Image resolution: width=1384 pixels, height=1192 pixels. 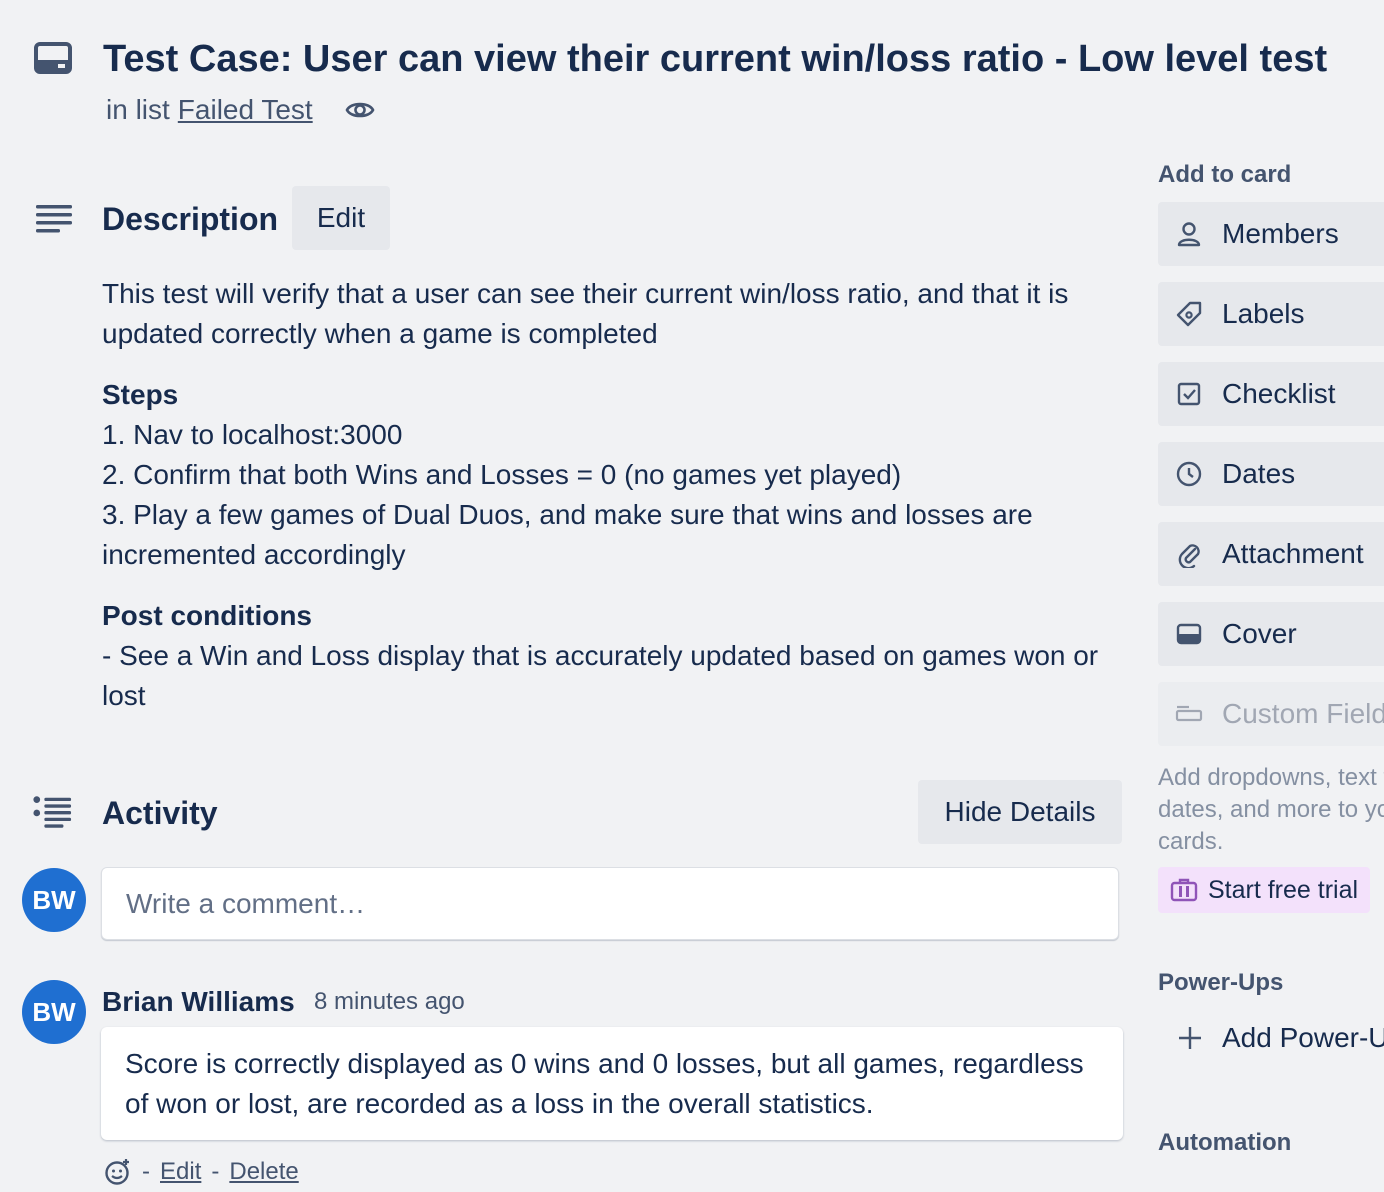 I want to click on checklist-button: Checklist, so click(x=1271, y=394).